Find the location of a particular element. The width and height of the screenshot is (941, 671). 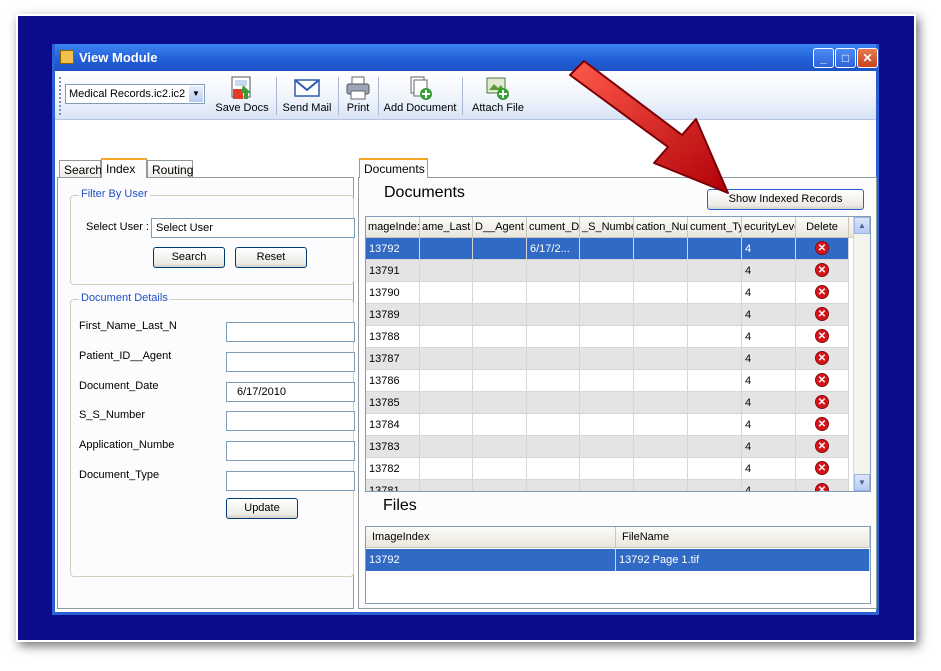

toolbar-divider is located at coordinates (276, 96).